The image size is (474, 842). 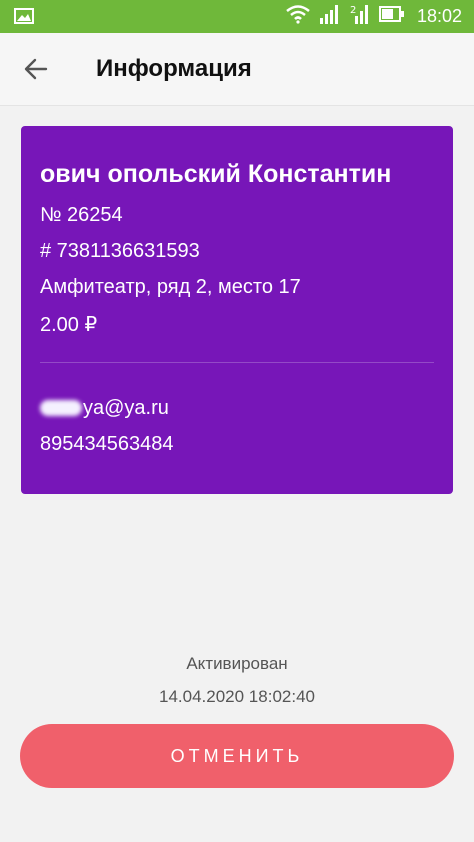 I want to click on seat-info: Амфитеатр, ряд 2, место 17, so click(x=170, y=287).